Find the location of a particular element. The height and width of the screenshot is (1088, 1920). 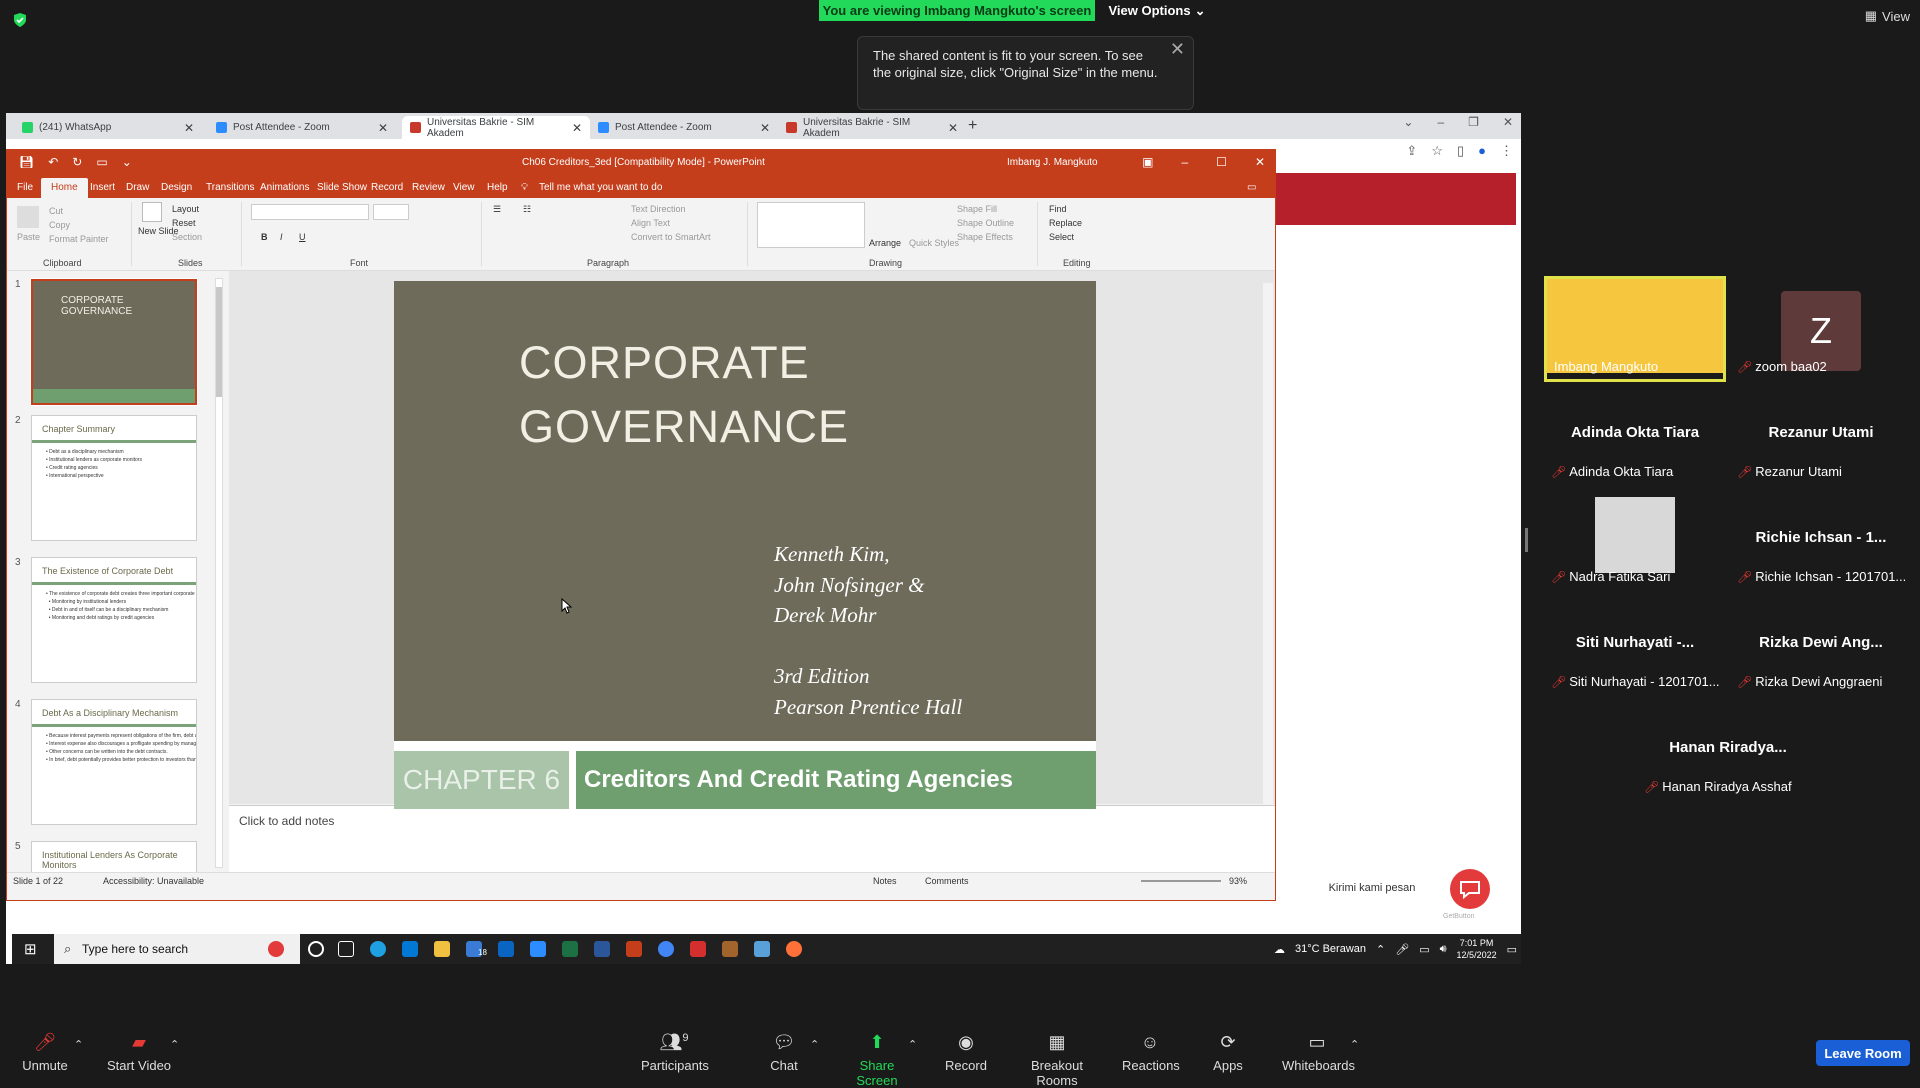

app-icon is located at coordinates (730, 949).